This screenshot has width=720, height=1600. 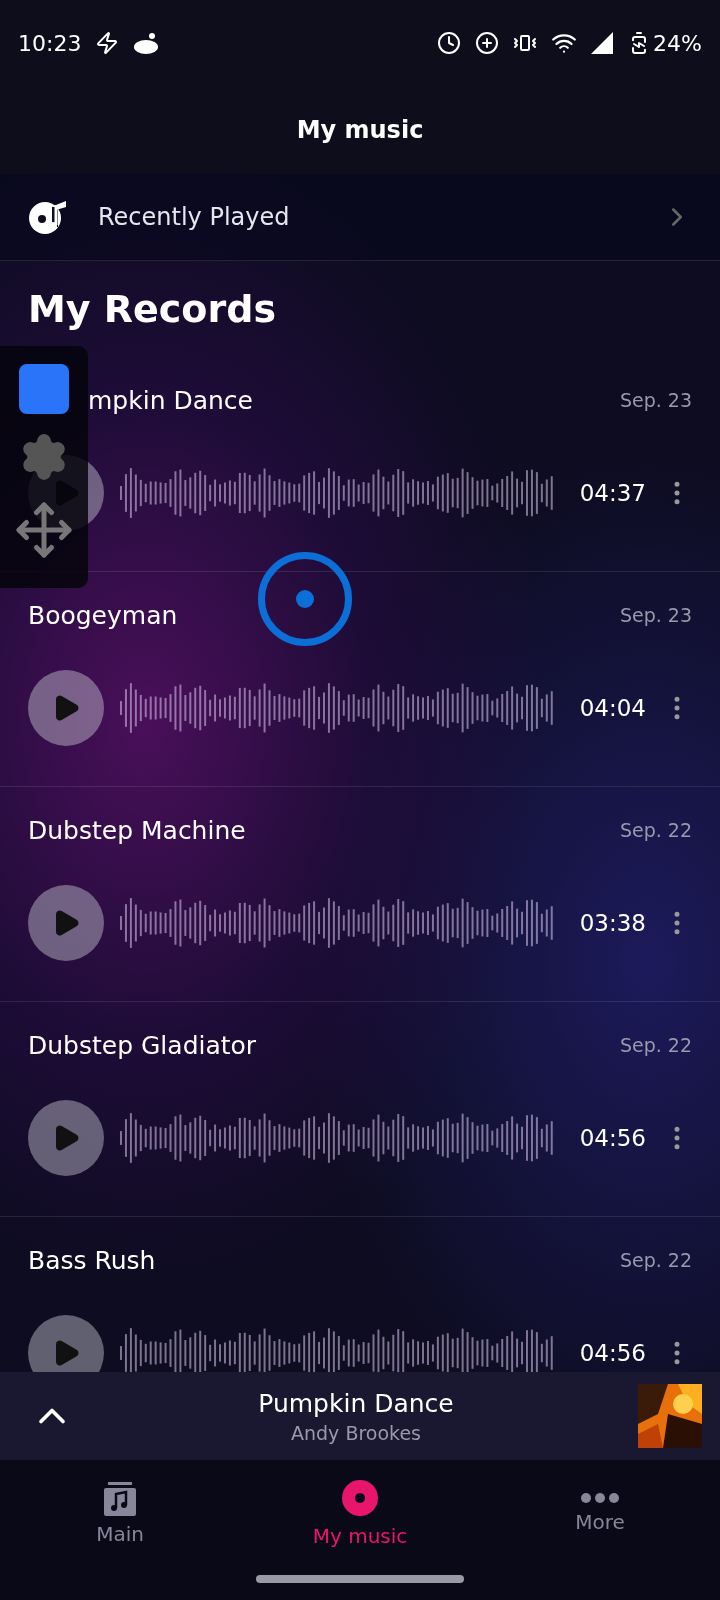 I want to click on disc-note-icon, so click(x=48, y=217).